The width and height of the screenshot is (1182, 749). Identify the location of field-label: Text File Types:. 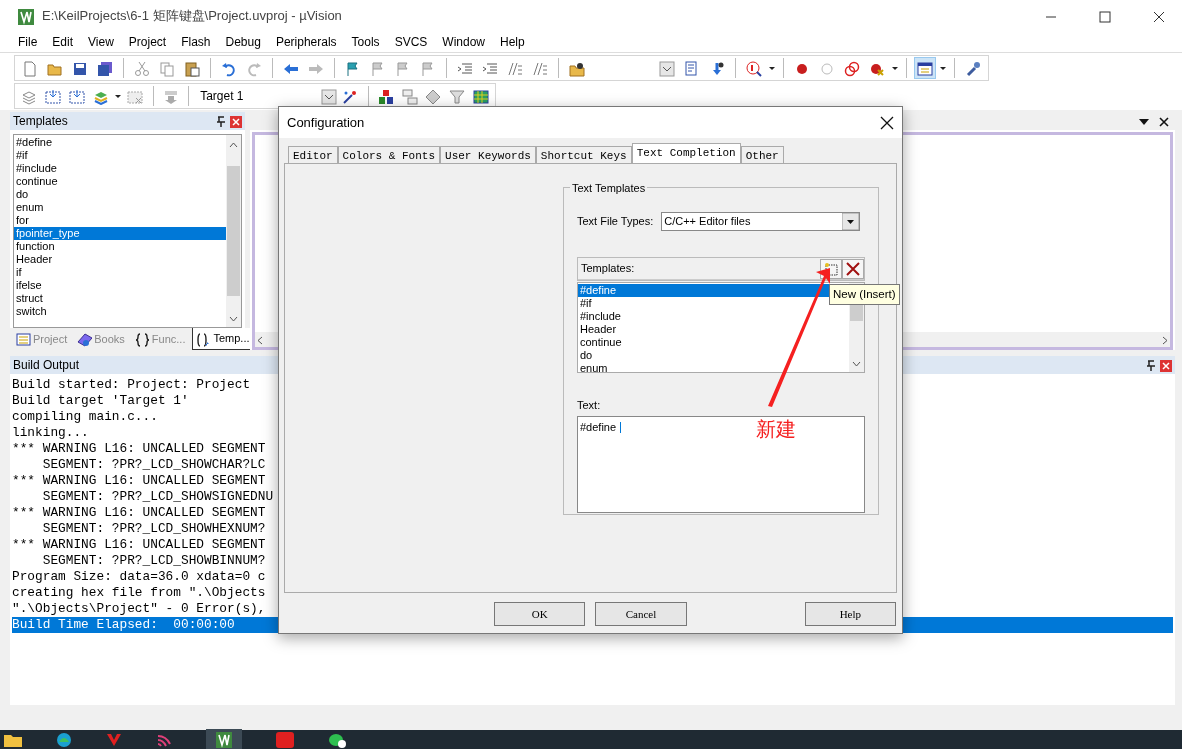
(615, 222).